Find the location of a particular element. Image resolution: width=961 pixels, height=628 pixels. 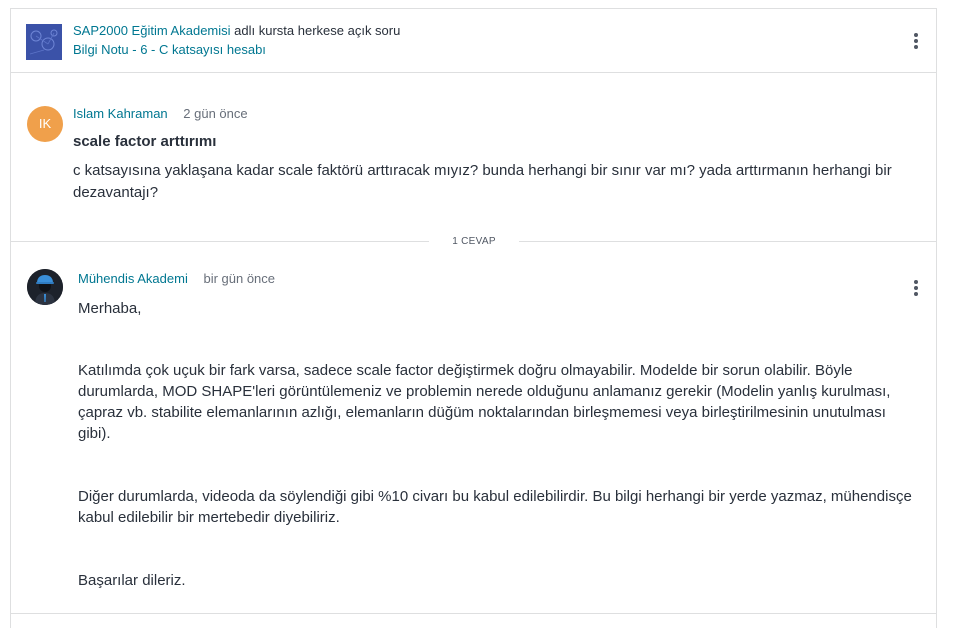

answer-timestamp: bir gün önce is located at coordinates (239, 278).